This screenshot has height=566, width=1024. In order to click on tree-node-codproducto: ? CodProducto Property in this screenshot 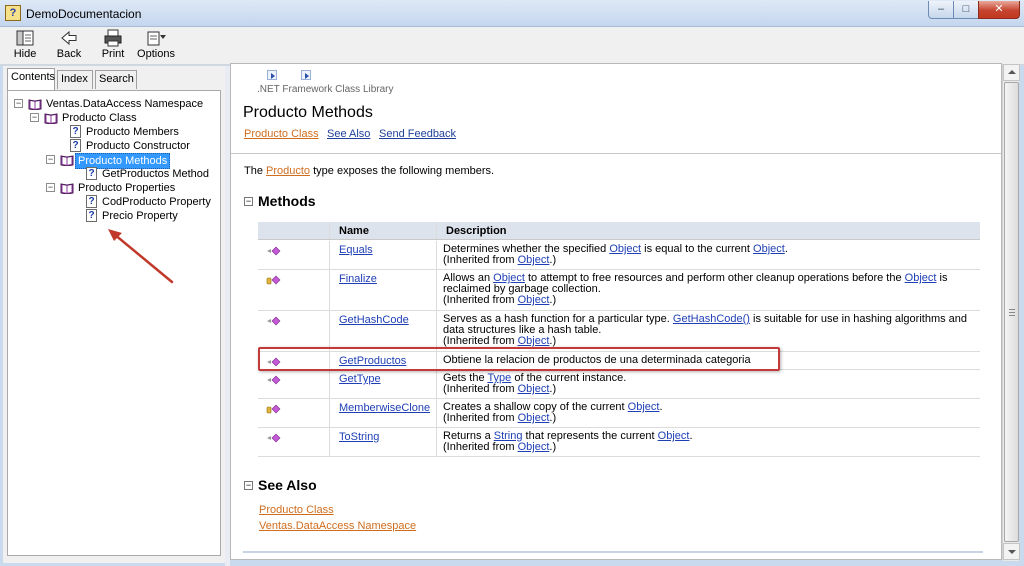, I will do `click(150, 202)`.